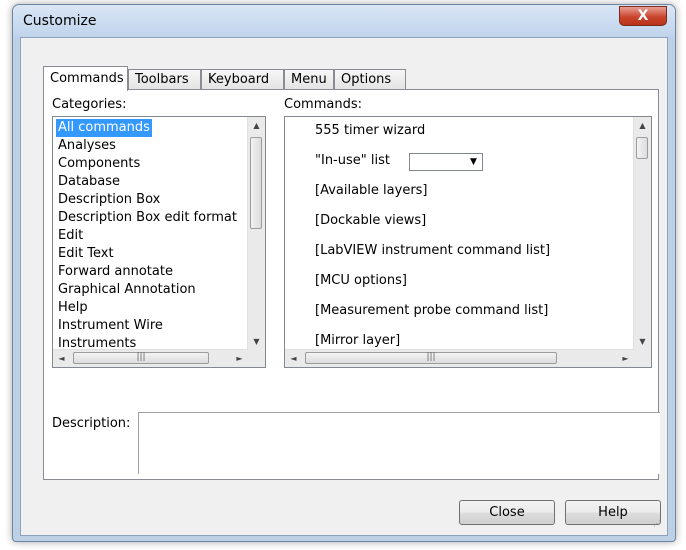  I want to click on close-window-button: X, so click(643, 16).